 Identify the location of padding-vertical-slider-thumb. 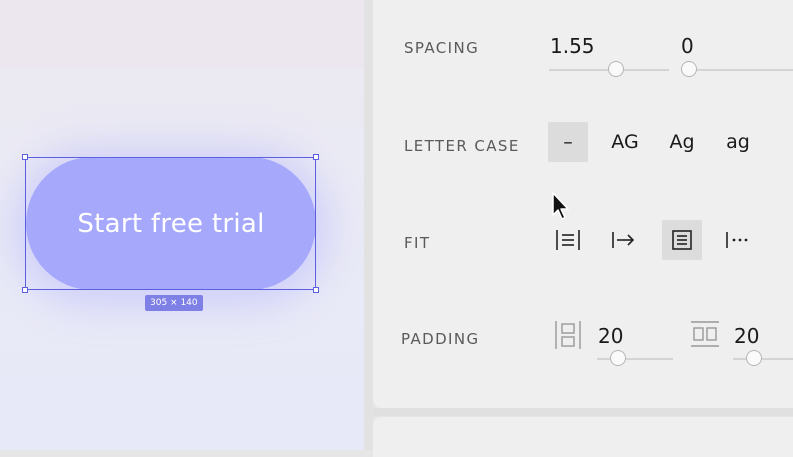
(618, 358).